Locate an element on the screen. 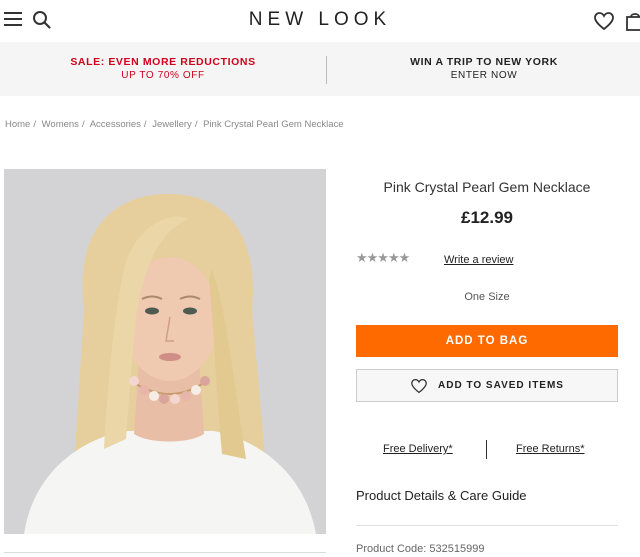 The image size is (640, 557). breadcrumb-current: Pink Crystal Pearl Gem Necklace is located at coordinates (273, 124).